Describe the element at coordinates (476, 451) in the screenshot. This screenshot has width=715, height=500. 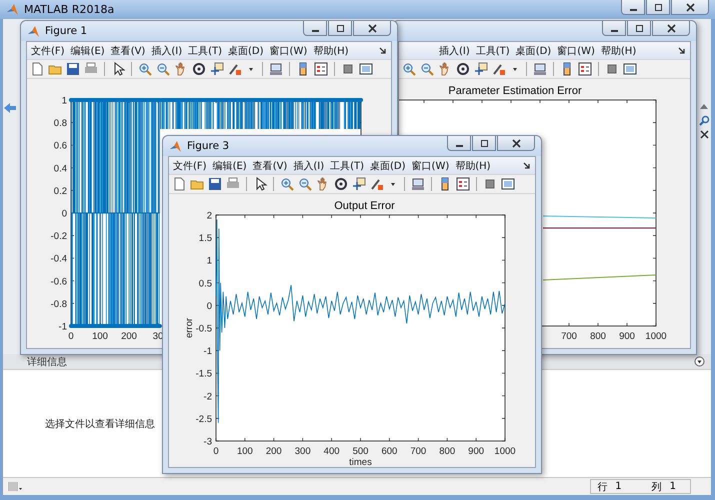
I see `tick-label: 900` at that location.